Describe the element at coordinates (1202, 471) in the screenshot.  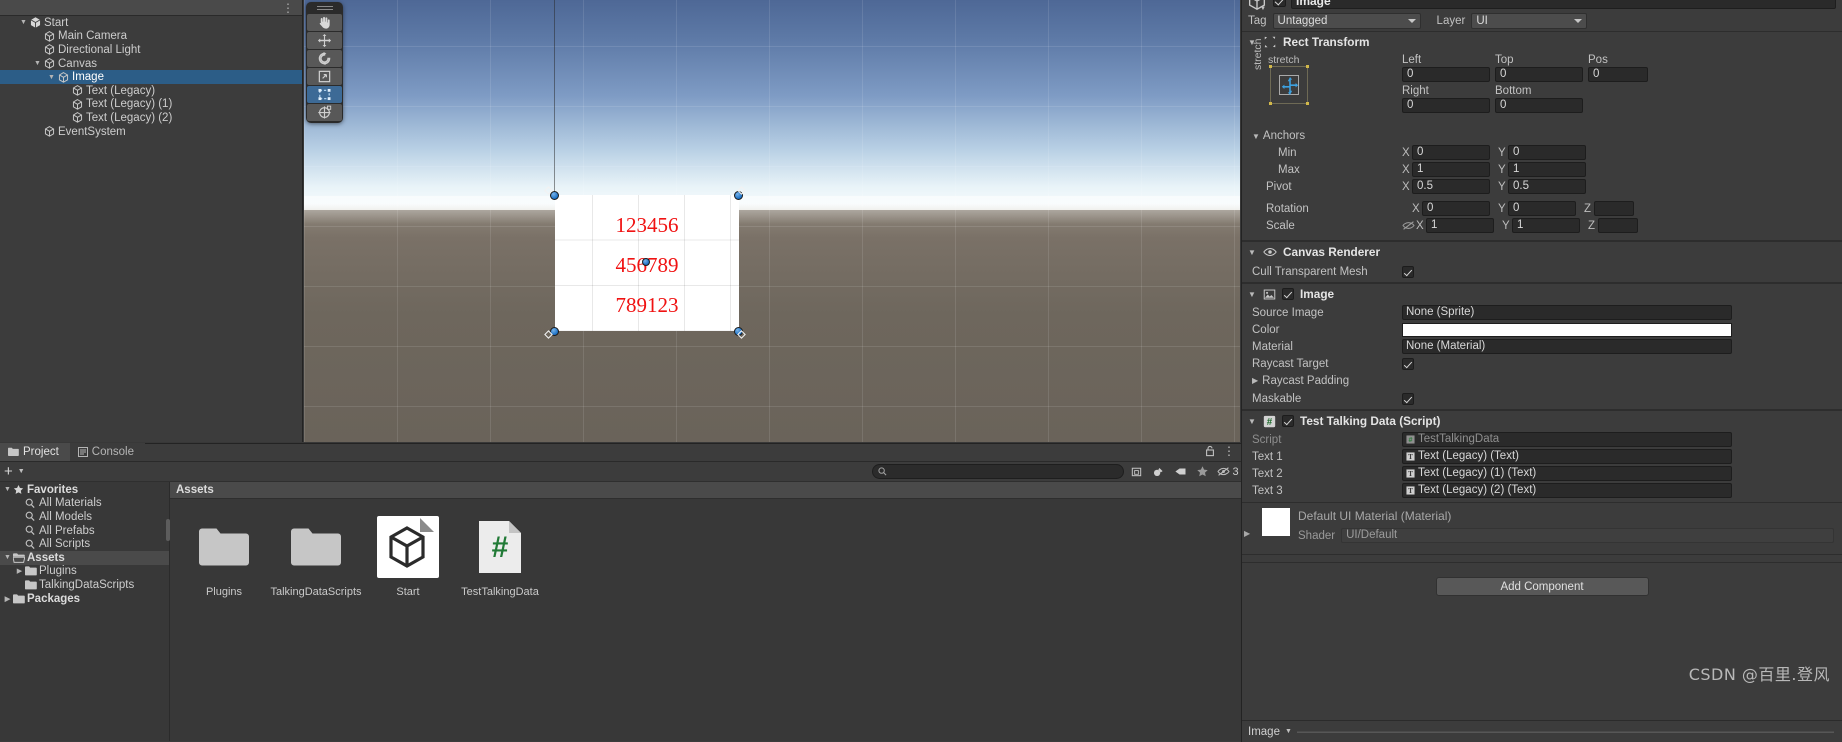
I see `favorite-icon` at that location.